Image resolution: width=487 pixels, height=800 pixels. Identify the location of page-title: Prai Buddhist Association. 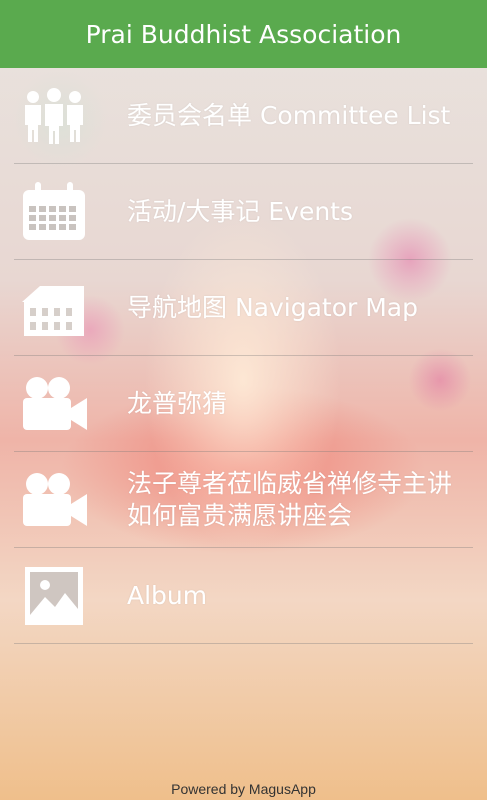
(243, 34).